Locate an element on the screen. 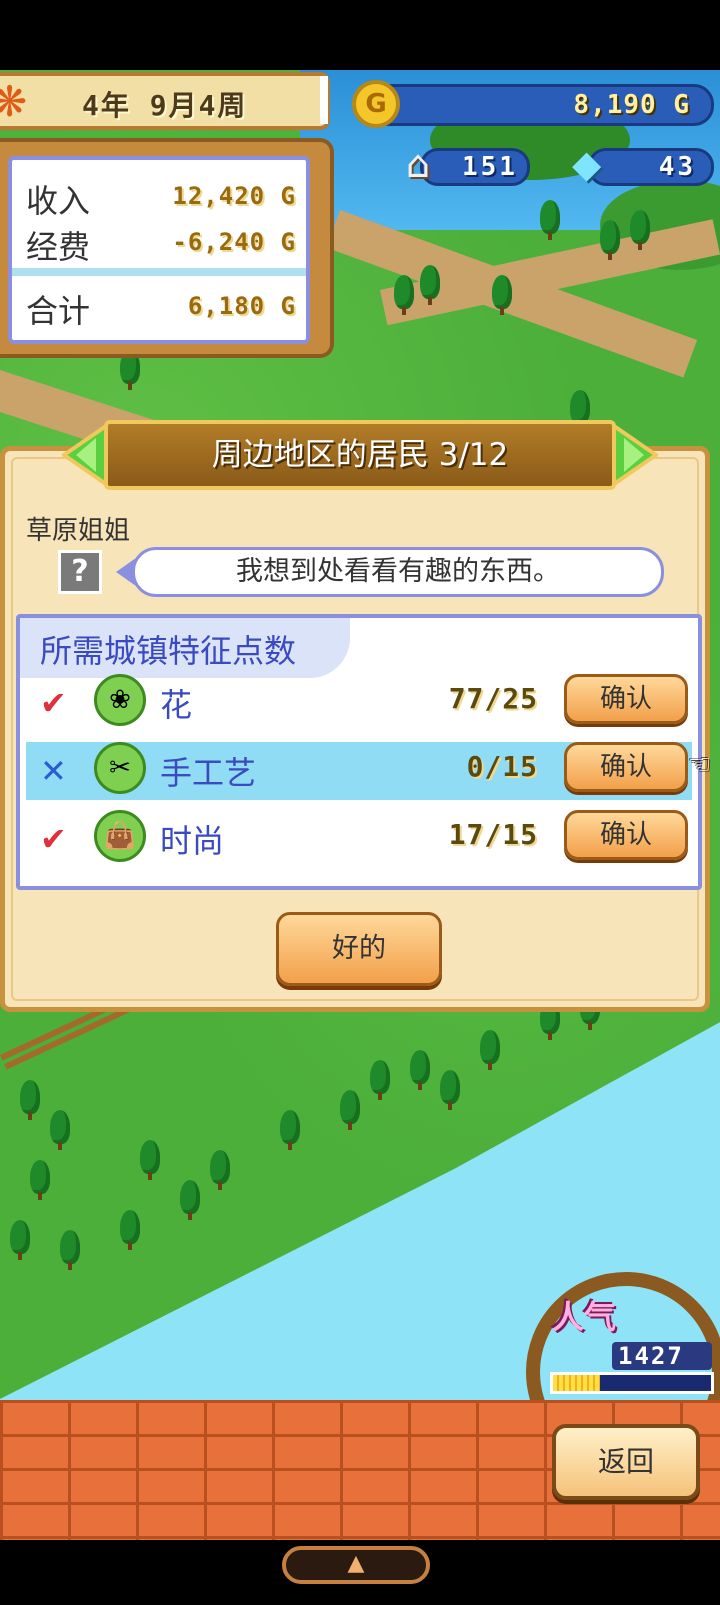  income-label: 收入 is located at coordinates (58, 201).